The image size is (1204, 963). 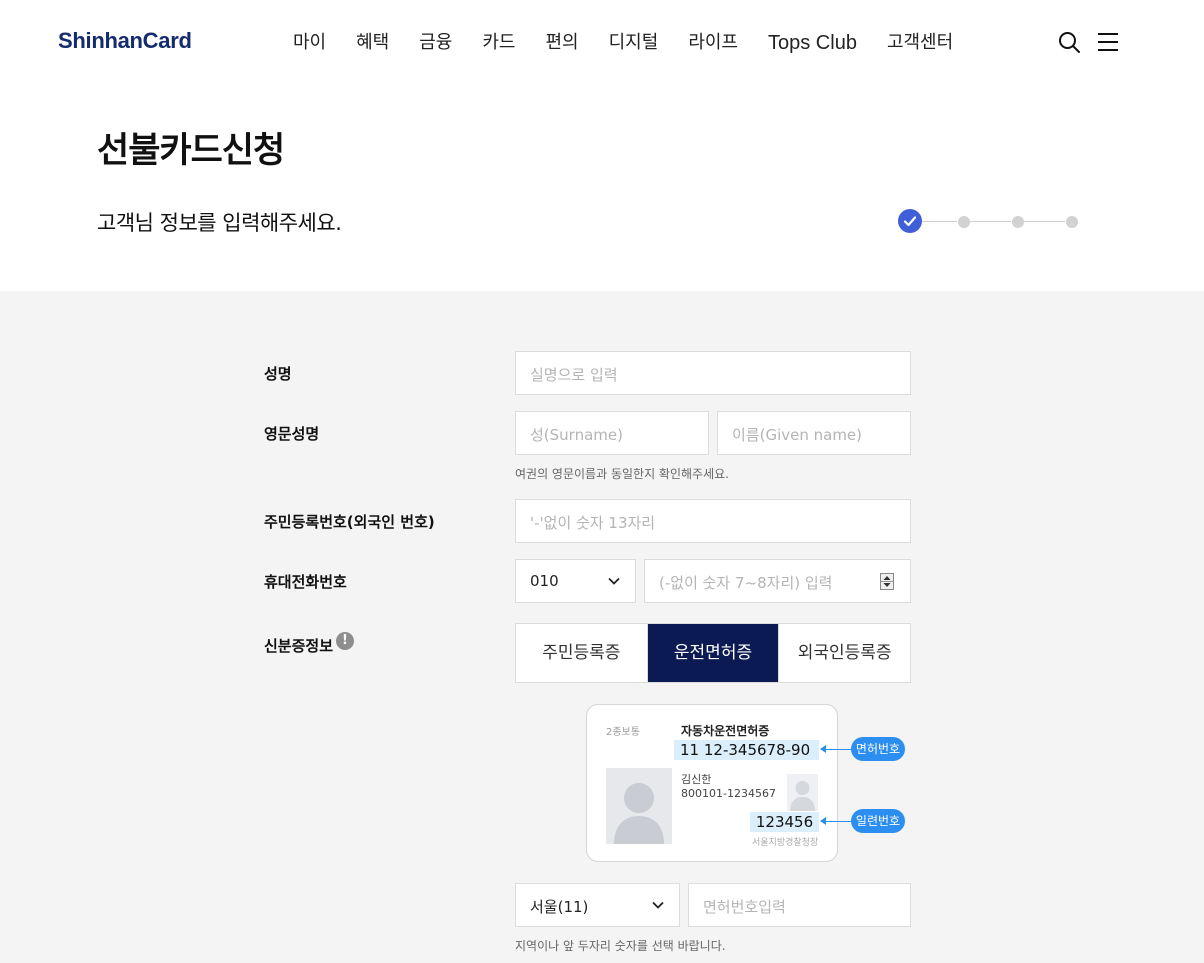 I want to click on ghost-photo-icon, so click(x=802, y=792).